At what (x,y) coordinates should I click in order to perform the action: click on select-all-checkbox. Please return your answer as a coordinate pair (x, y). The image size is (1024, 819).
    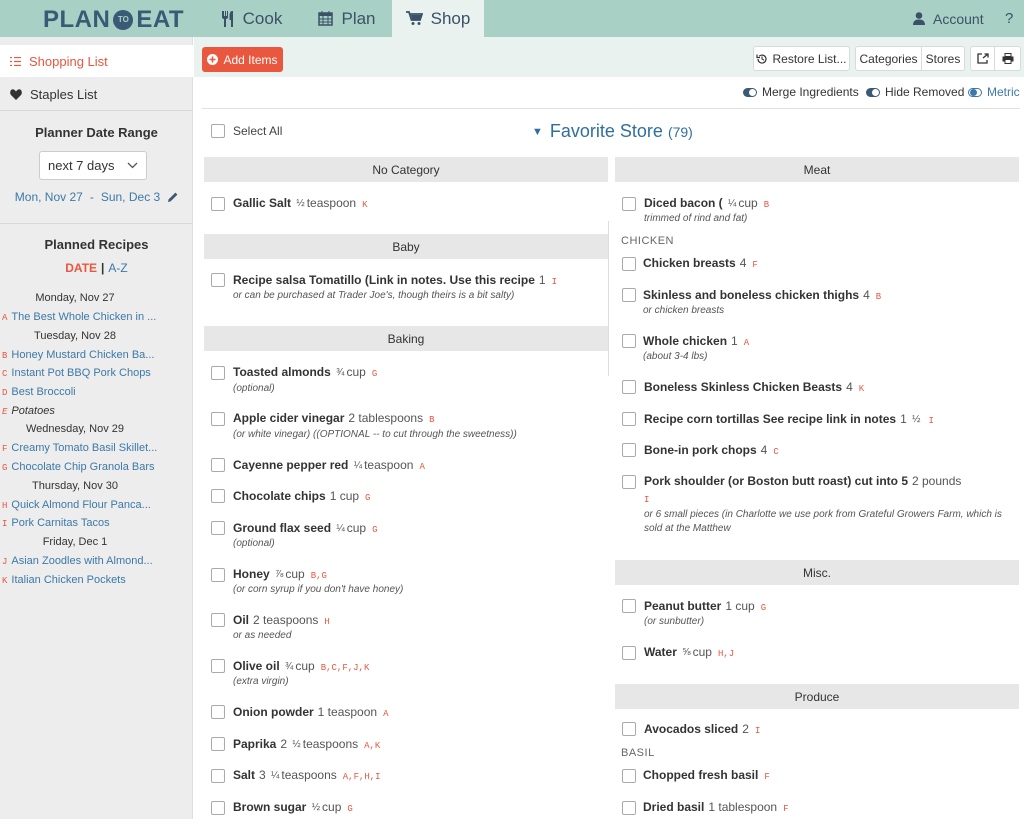
    Looking at the image, I should click on (218, 131).